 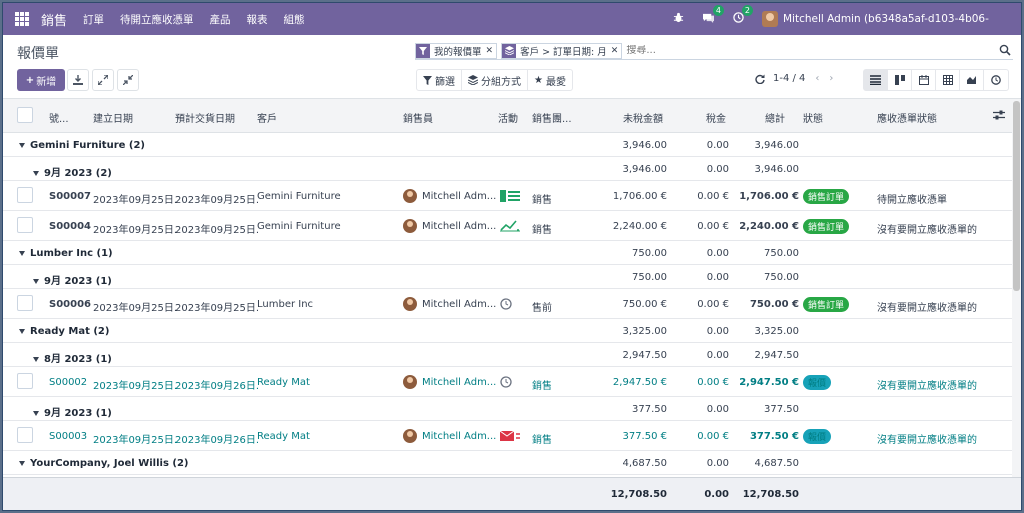 What do you see at coordinates (220, 19) in the screenshot?
I see `menu-products: 產品` at bounding box center [220, 19].